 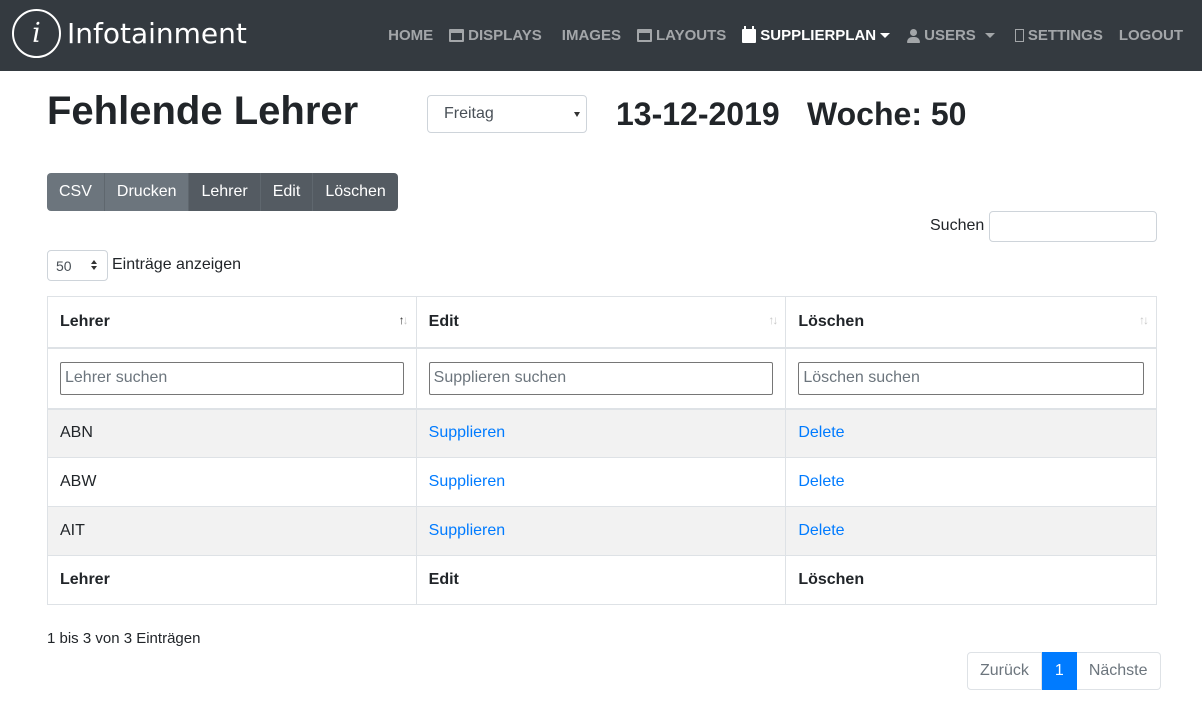 What do you see at coordinates (469, 113) in the screenshot?
I see `day-select-value: Freitag` at bounding box center [469, 113].